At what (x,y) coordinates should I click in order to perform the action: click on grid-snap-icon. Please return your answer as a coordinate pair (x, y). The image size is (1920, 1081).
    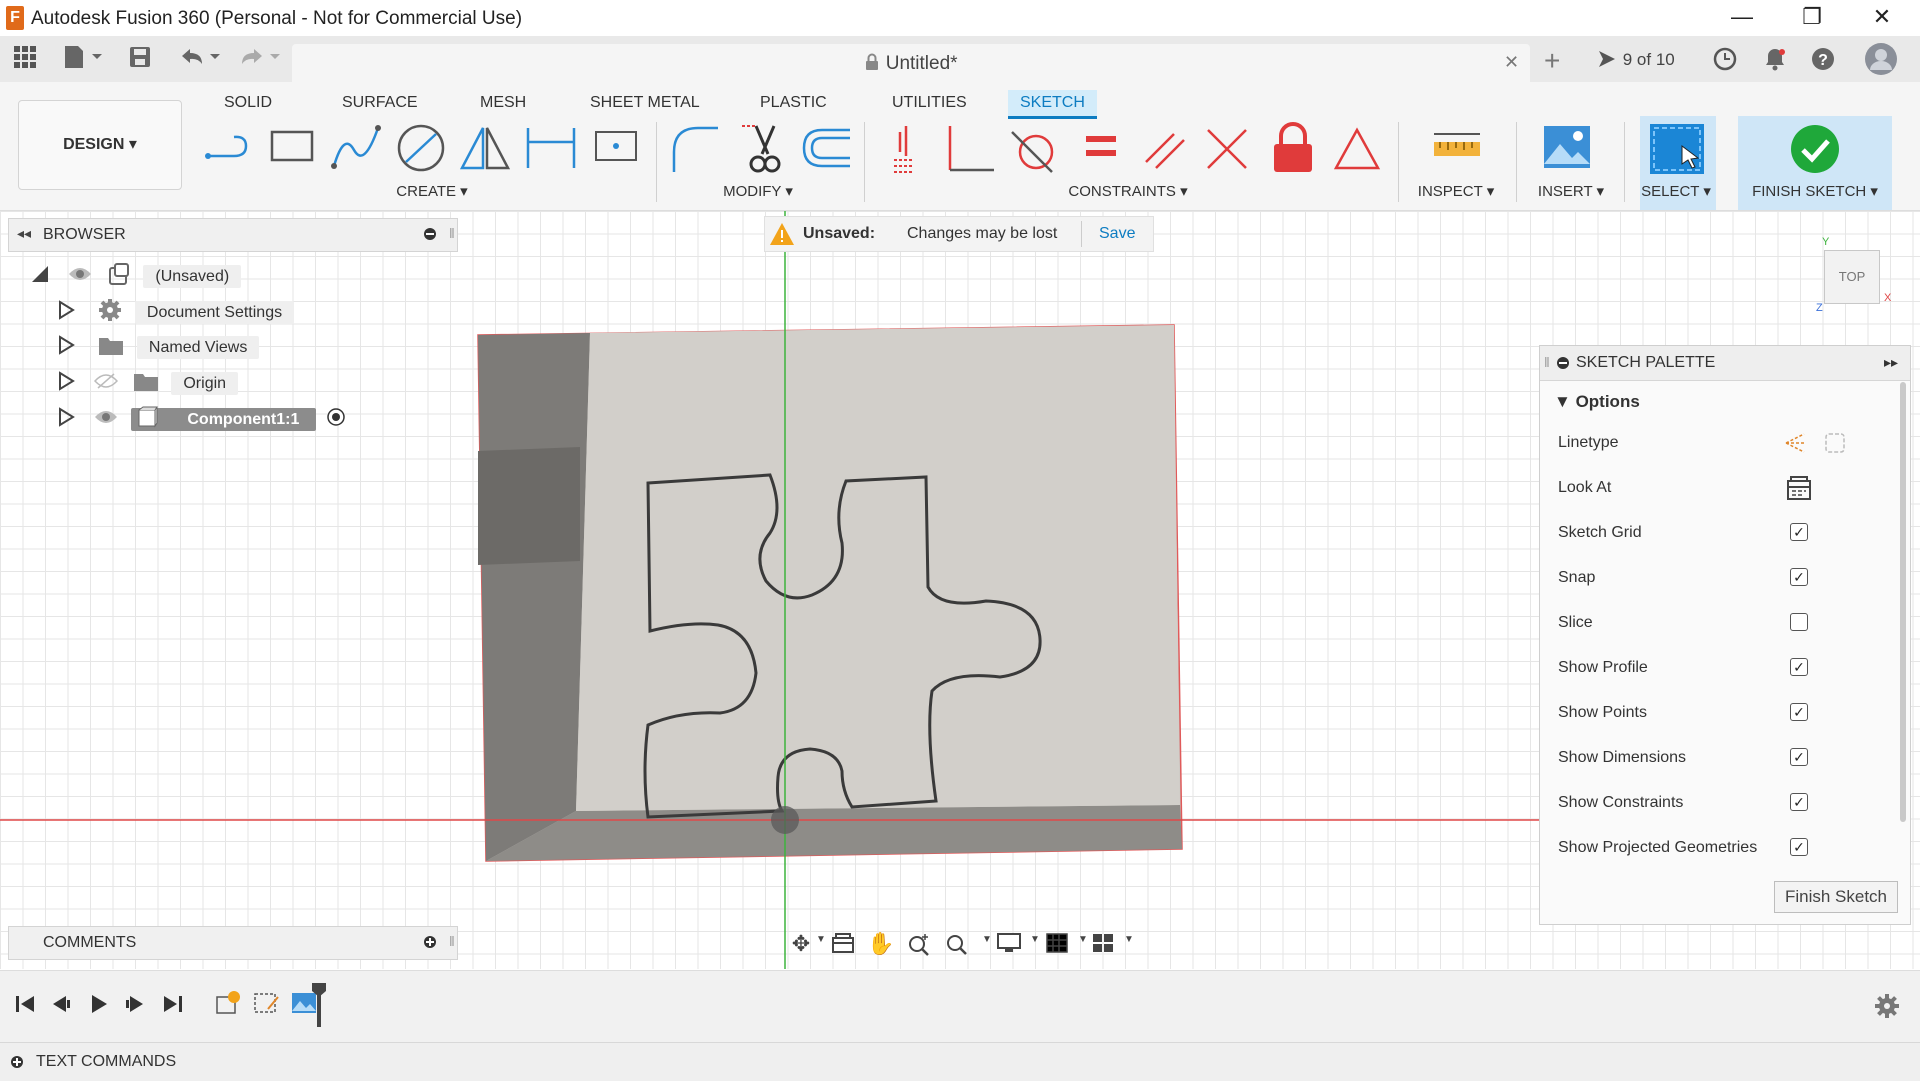
    Looking at the image, I should click on (1057, 944).